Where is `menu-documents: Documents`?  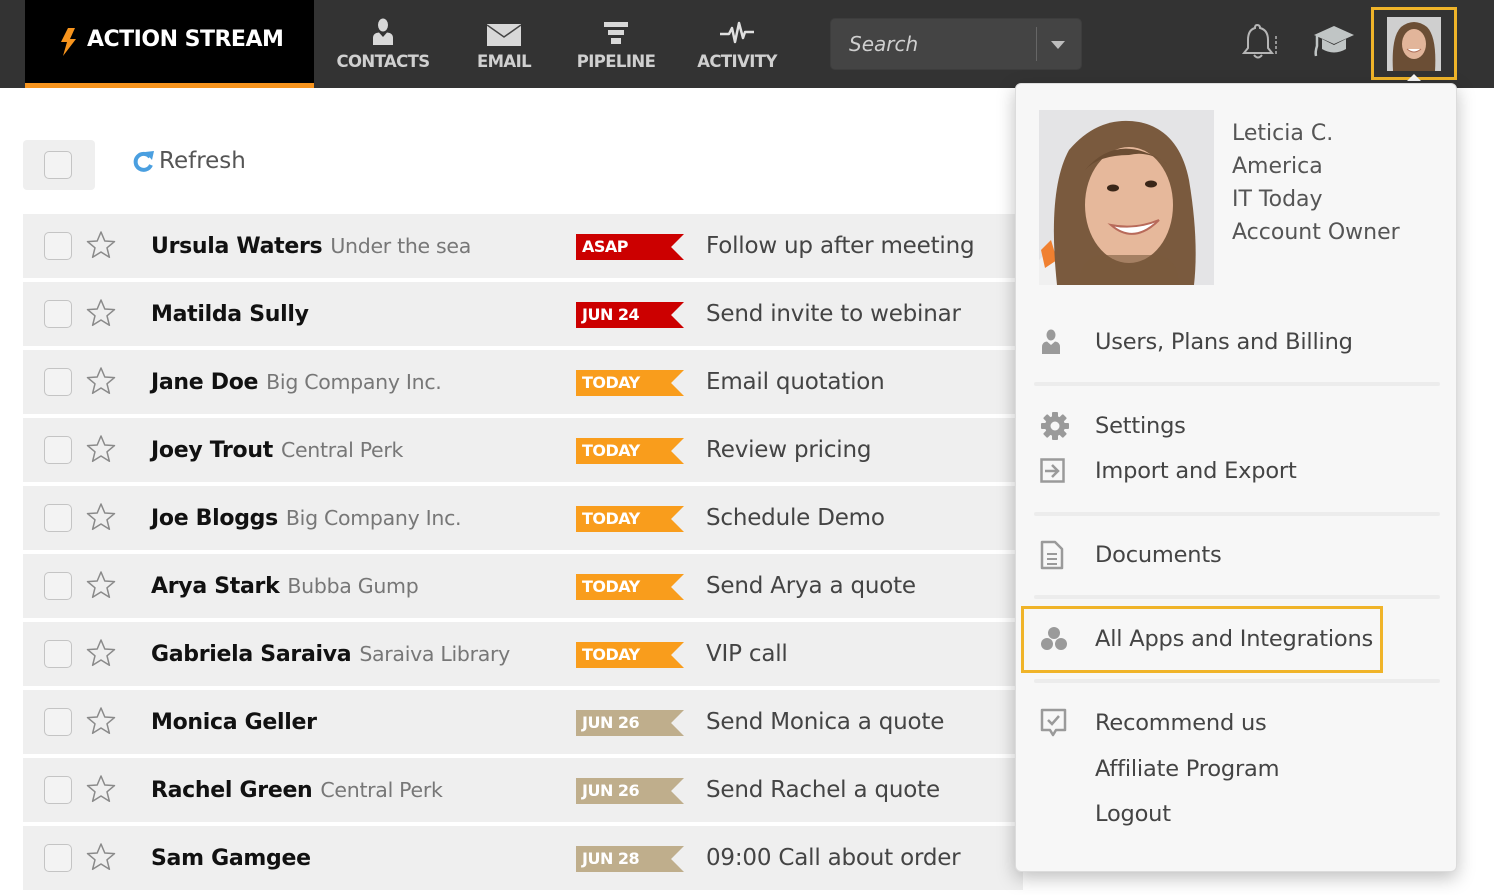 menu-documents: Documents is located at coordinates (1131, 555).